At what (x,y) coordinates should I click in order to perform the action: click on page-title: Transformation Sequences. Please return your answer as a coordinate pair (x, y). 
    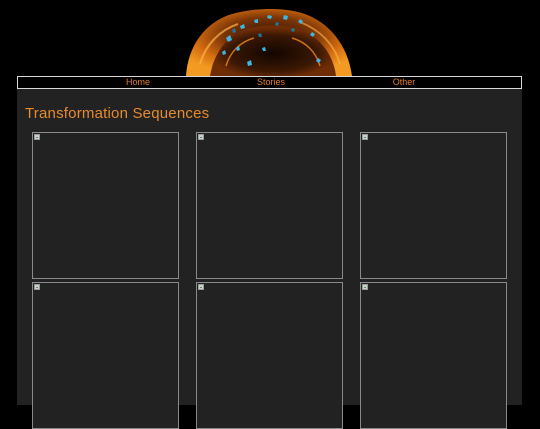
    Looking at the image, I should click on (117, 113).